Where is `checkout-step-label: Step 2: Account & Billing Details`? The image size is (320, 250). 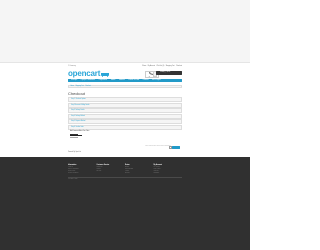
checkout-step-label: Step 2: Account & Billing Details is located at coordinates (80, 105).